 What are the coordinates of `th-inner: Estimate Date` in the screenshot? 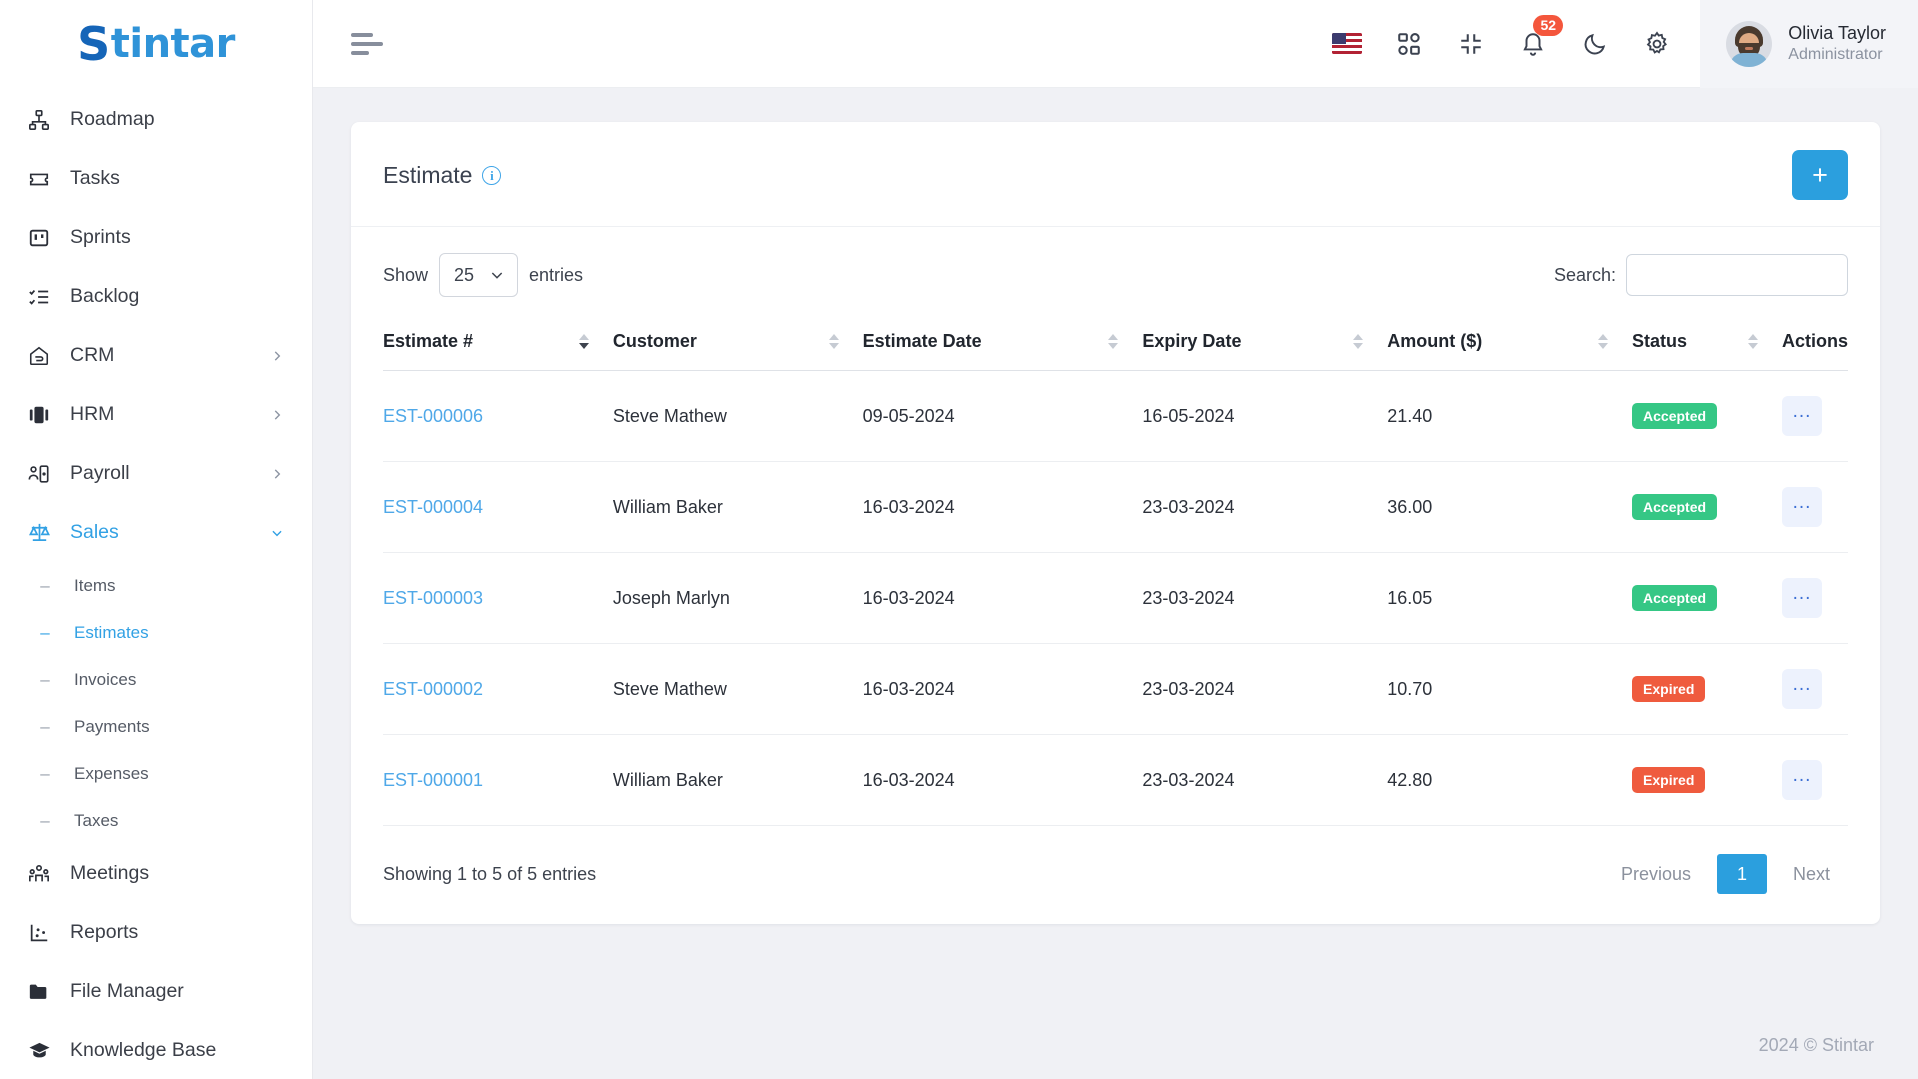 It's located at (1003, 341).